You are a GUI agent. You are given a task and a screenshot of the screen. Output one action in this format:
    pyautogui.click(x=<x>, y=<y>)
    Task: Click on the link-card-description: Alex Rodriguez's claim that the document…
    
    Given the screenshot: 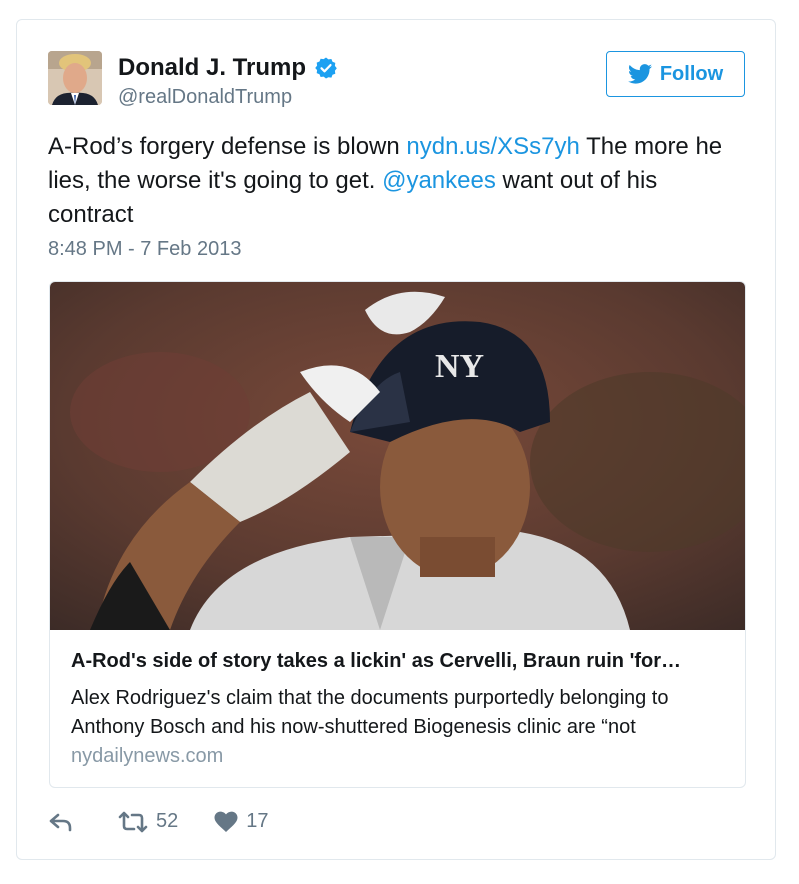 What is the action you would take?
    pyautogui.click(x=370, y=712)
    